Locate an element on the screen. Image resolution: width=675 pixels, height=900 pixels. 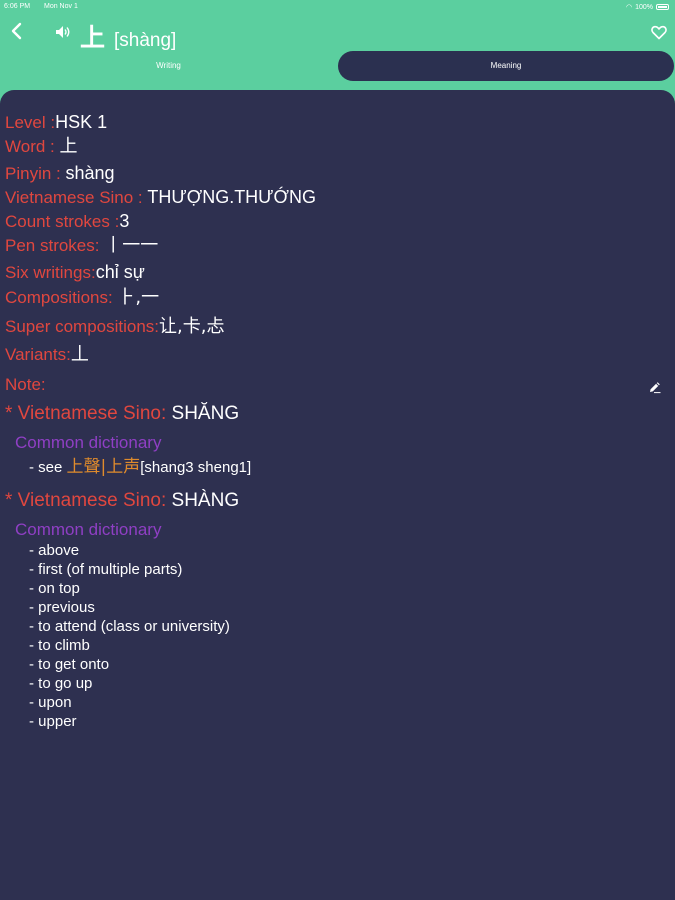
detail-label: Super compositions: is located at coordinates (82, 326).